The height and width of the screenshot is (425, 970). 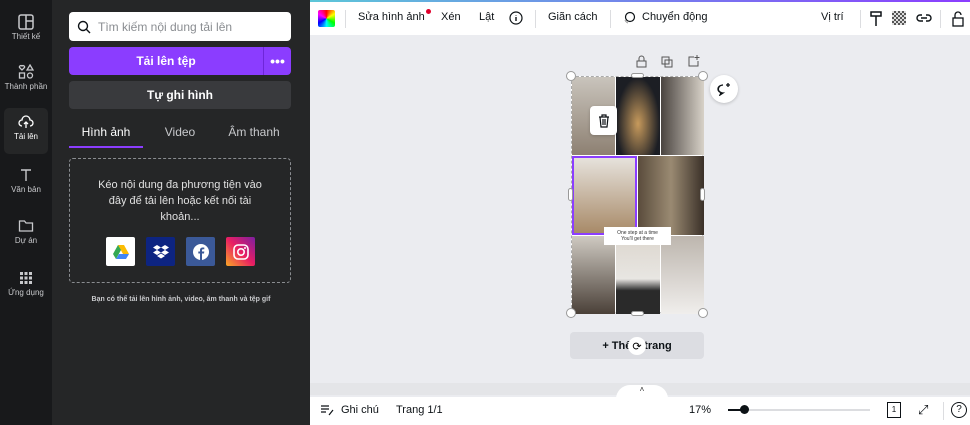 What do you see at coordinates (637, 75) in the screenshot?
I see `resize-handle-top` at bounding box center [637, 75].